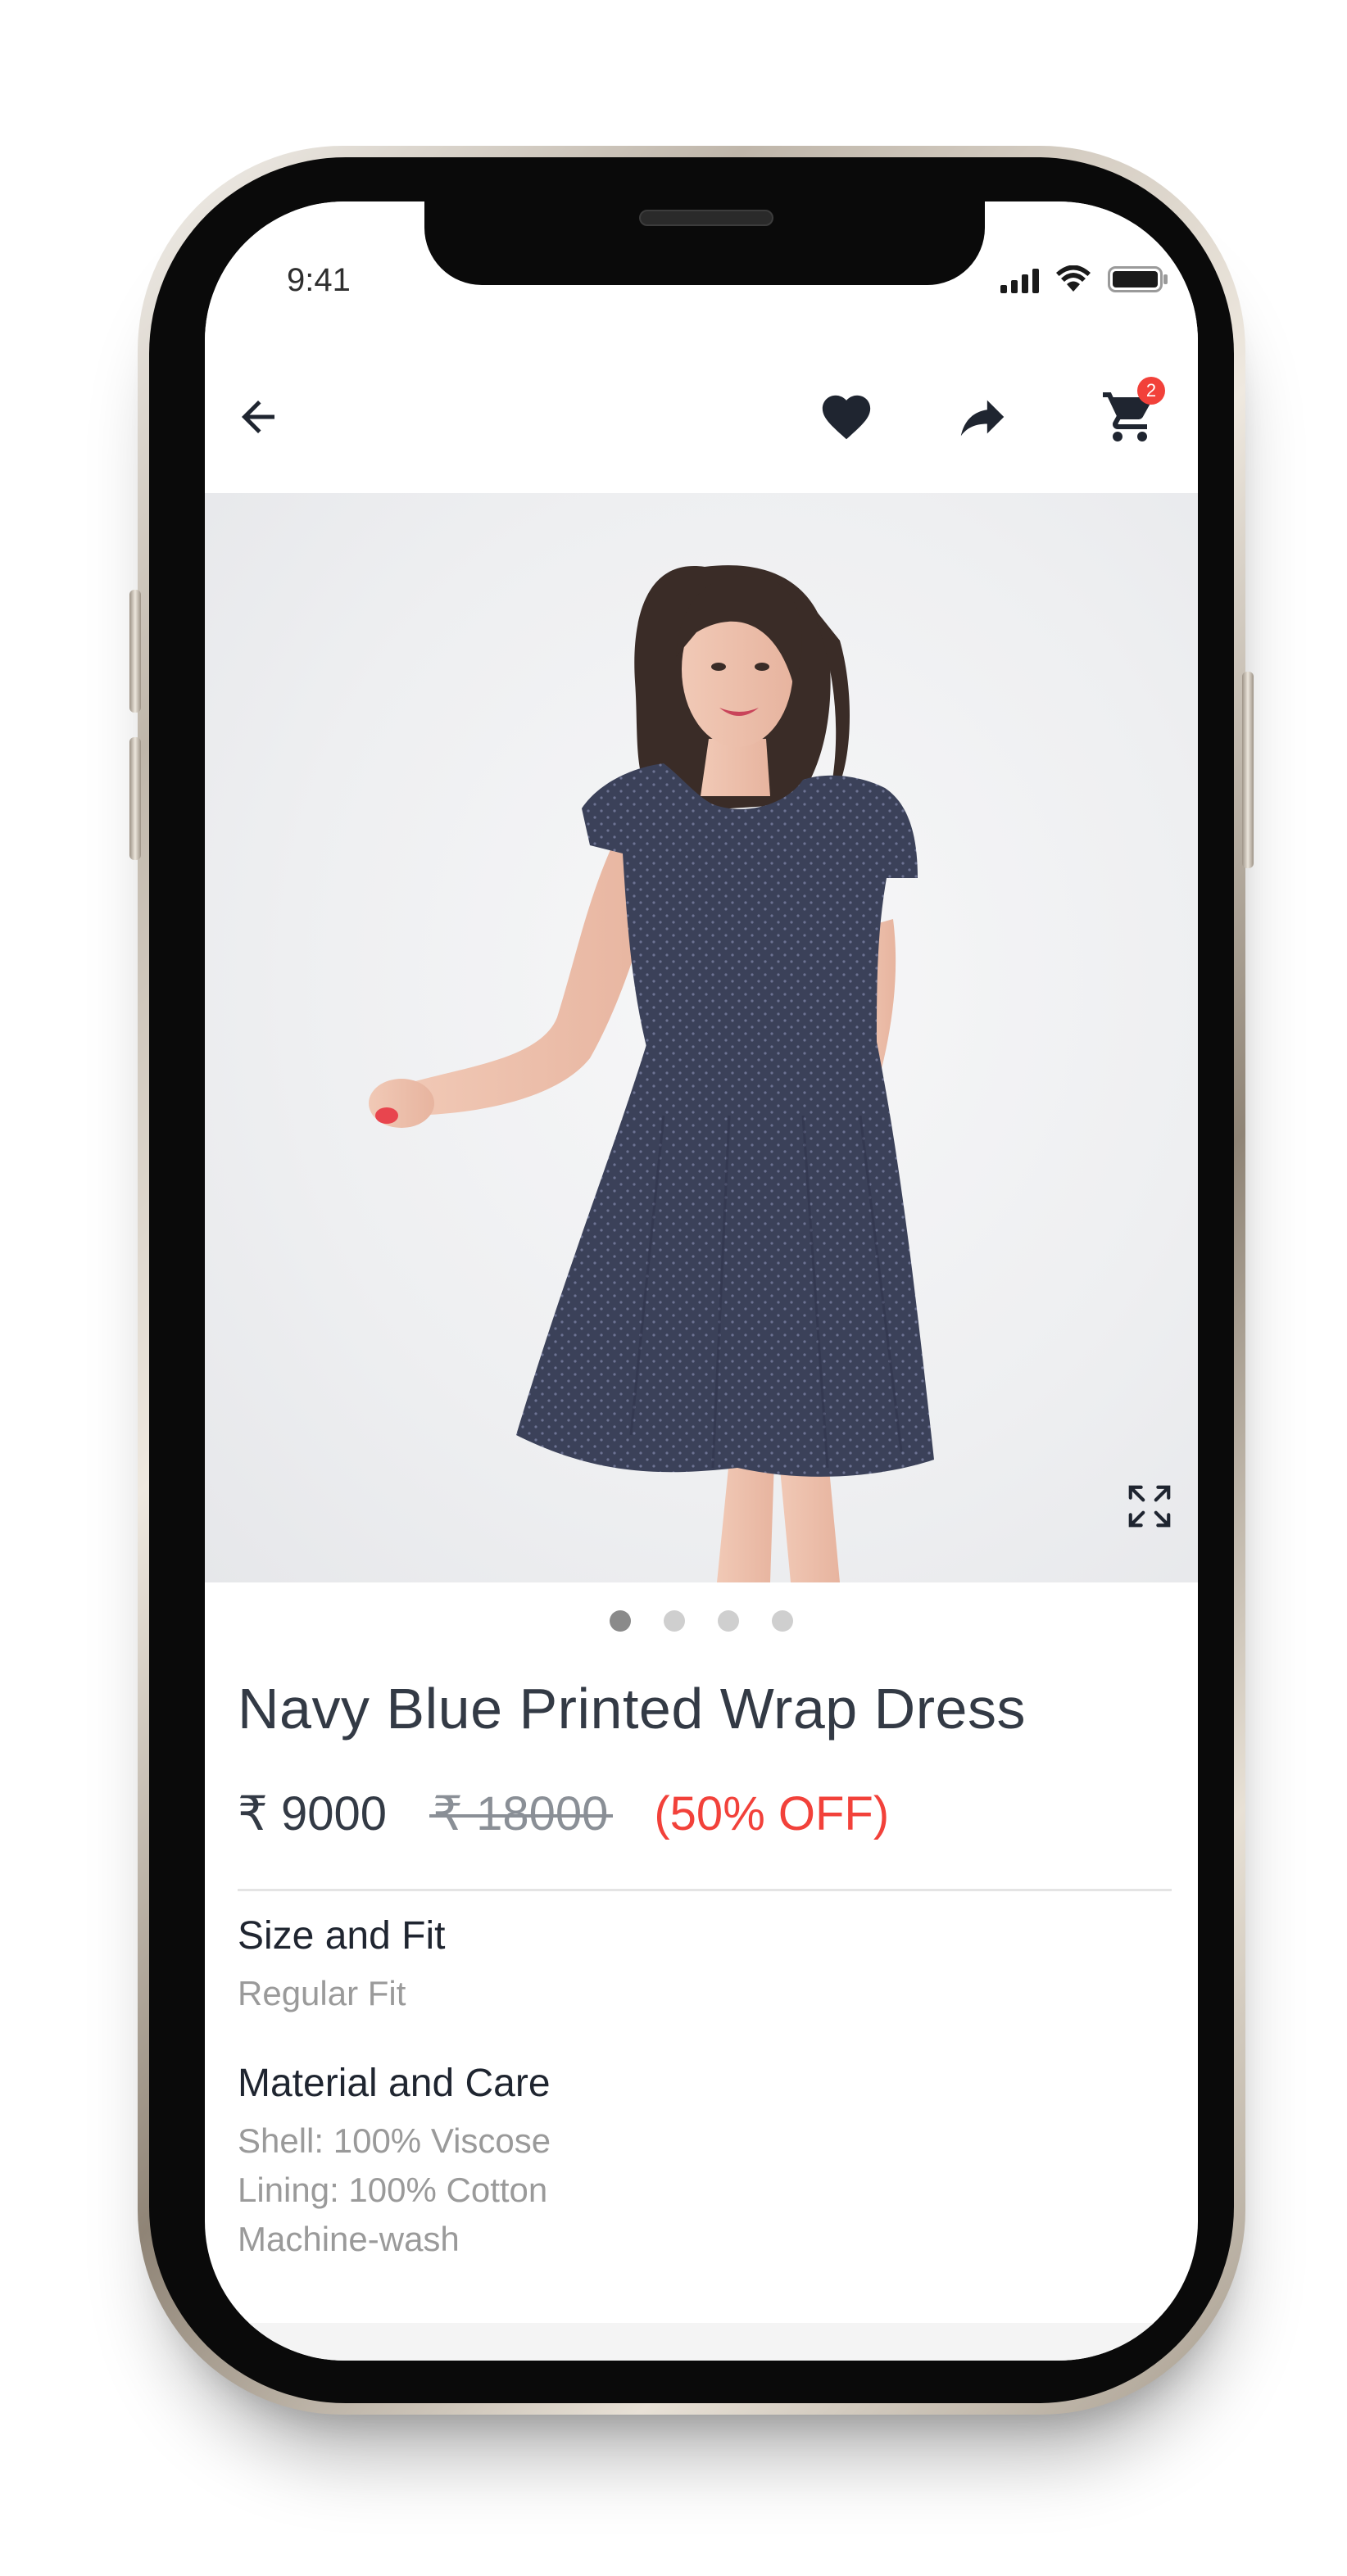 The image size is (1347, 2576). I want to click on wifi-icon, so click(1073, 279).